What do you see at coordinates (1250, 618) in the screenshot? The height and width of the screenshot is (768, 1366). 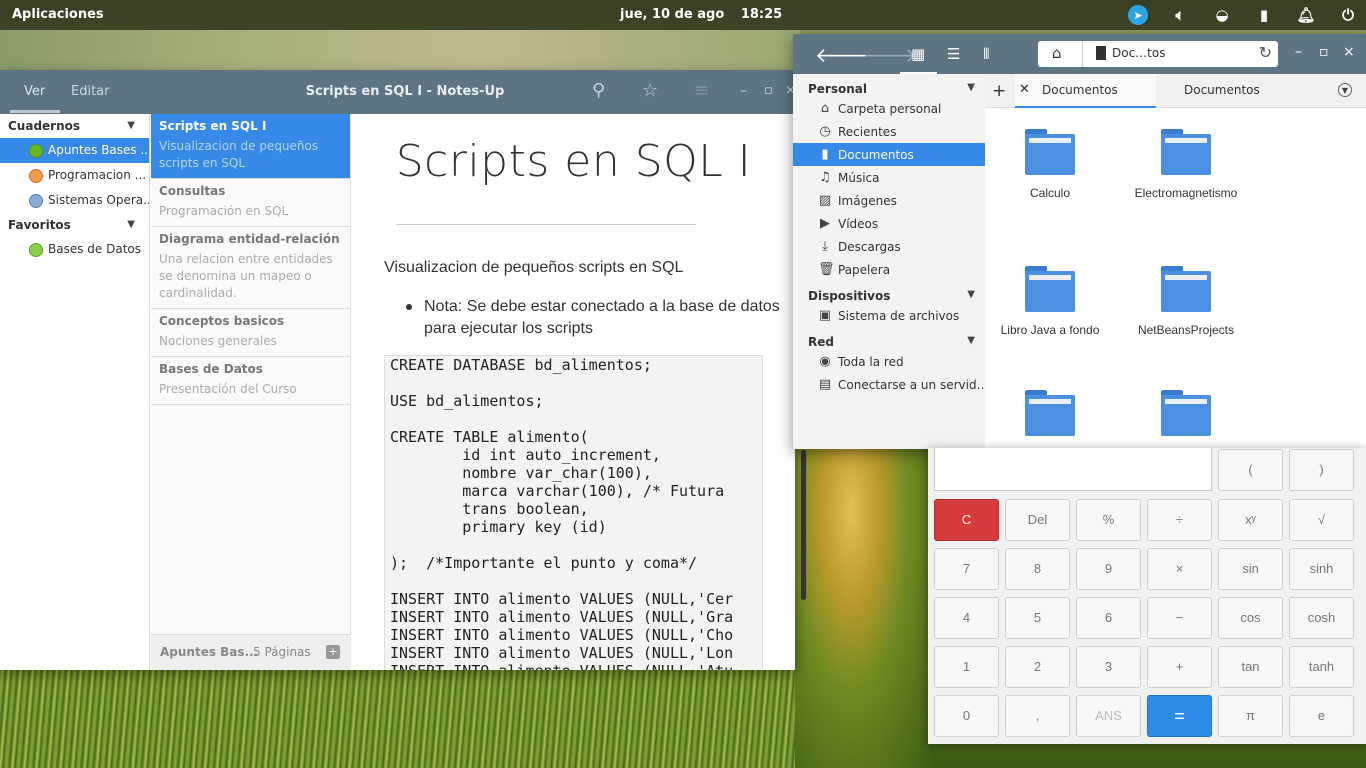 I see `key-cos: cos` at bounding box center [1250, 618].